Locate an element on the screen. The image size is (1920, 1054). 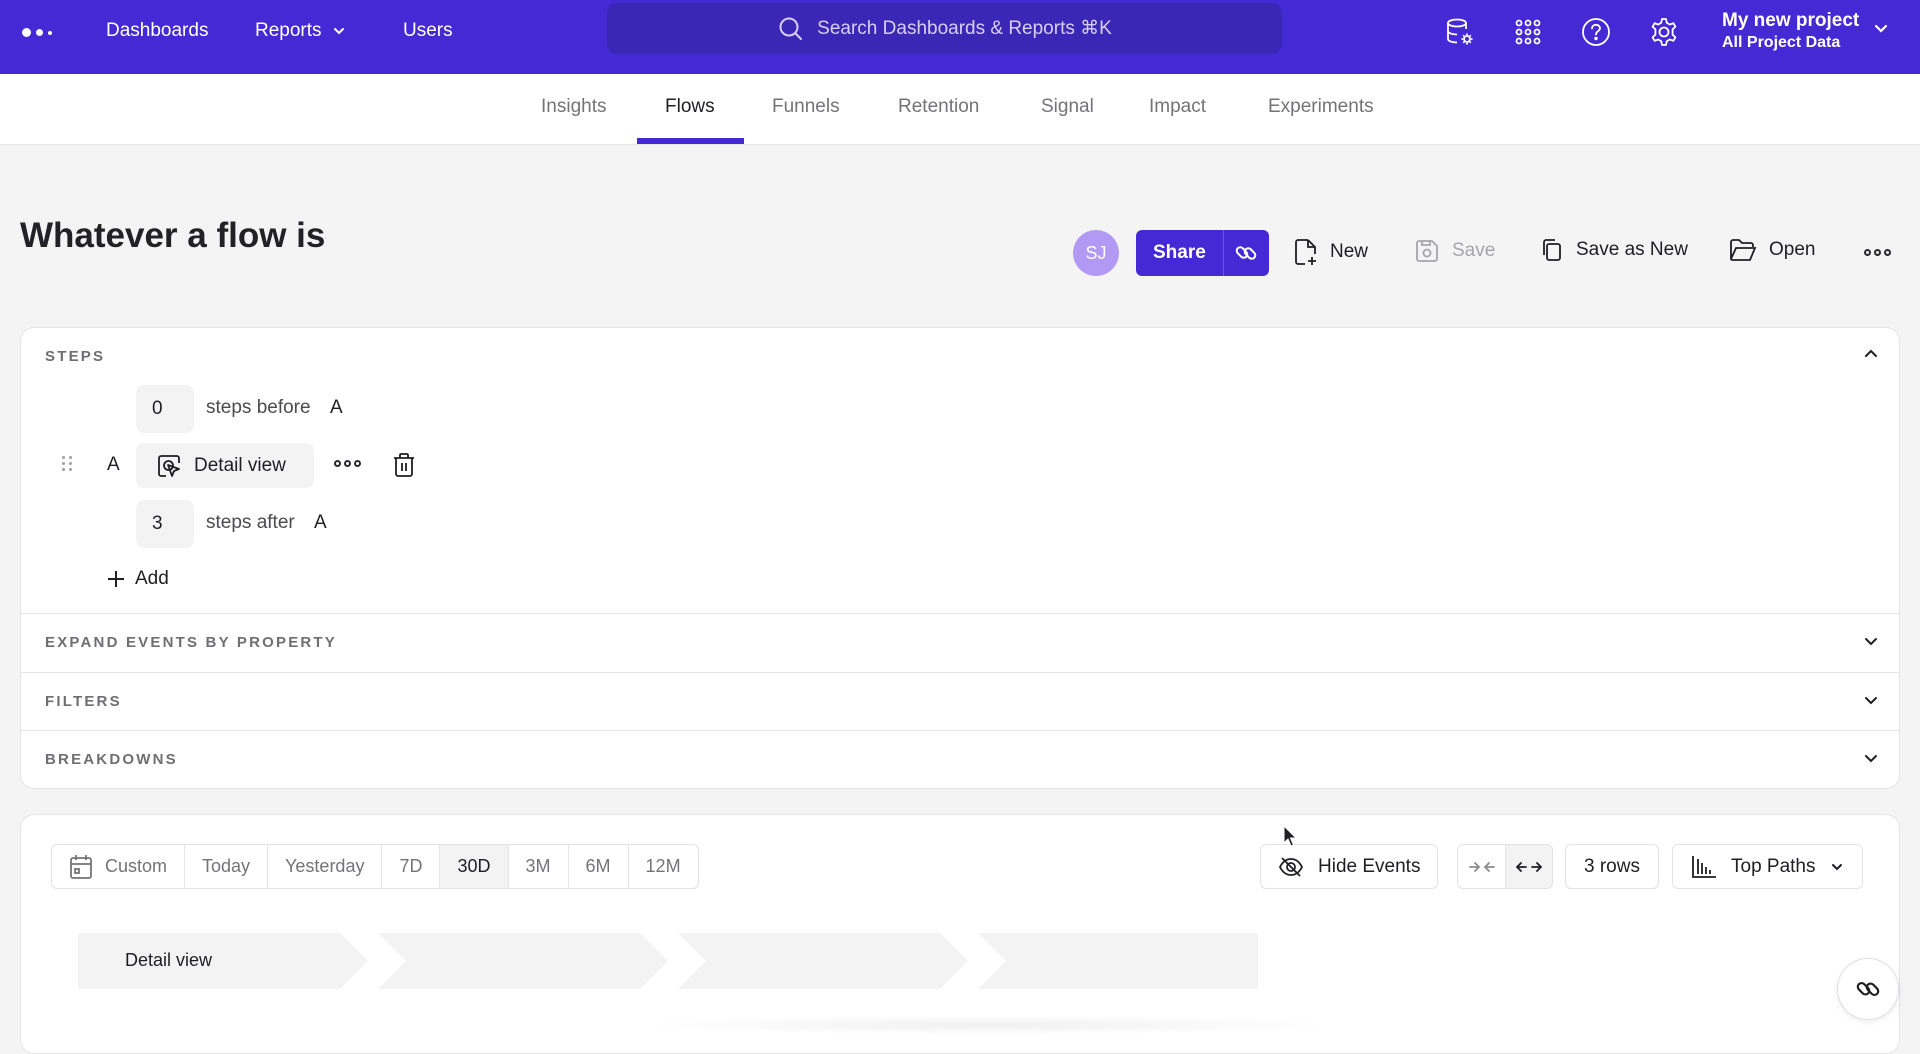
nav-users: Users is located at coordinates (428, 31).